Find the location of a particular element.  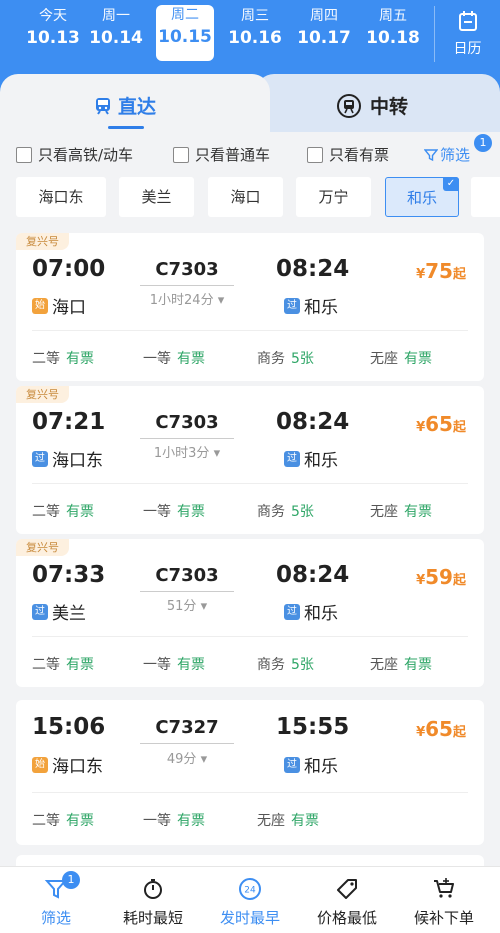

departure-time: 15:06 is located at coordinates (69, 727).